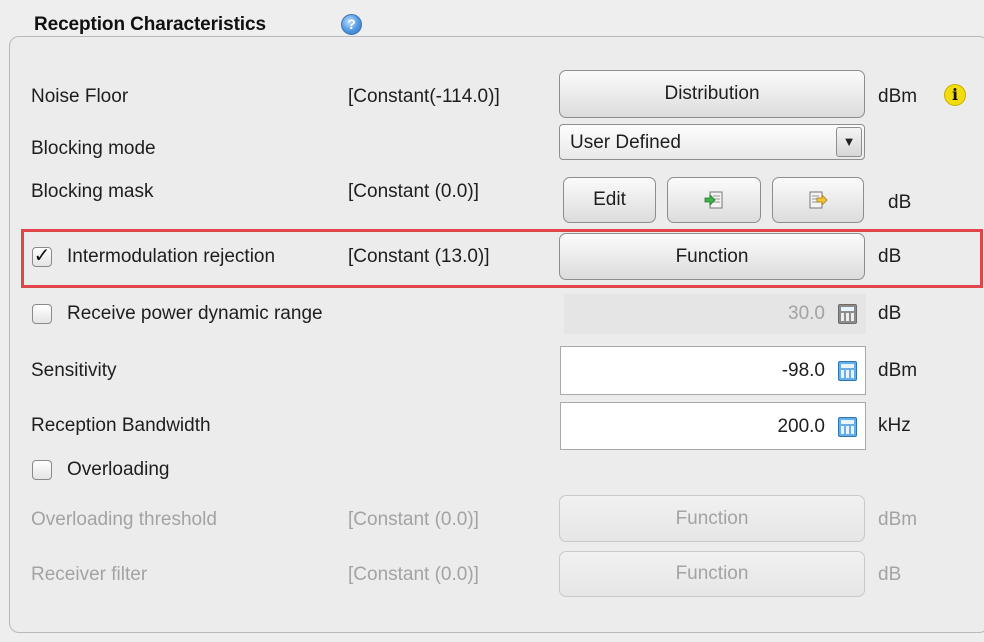 This screenshot has width=984, height=642. What do you see at coordinates (413, 191) in the screenshot?
I see `blocking-mask-value: [Constant (0.0)]` at bounding box center [413, 191].